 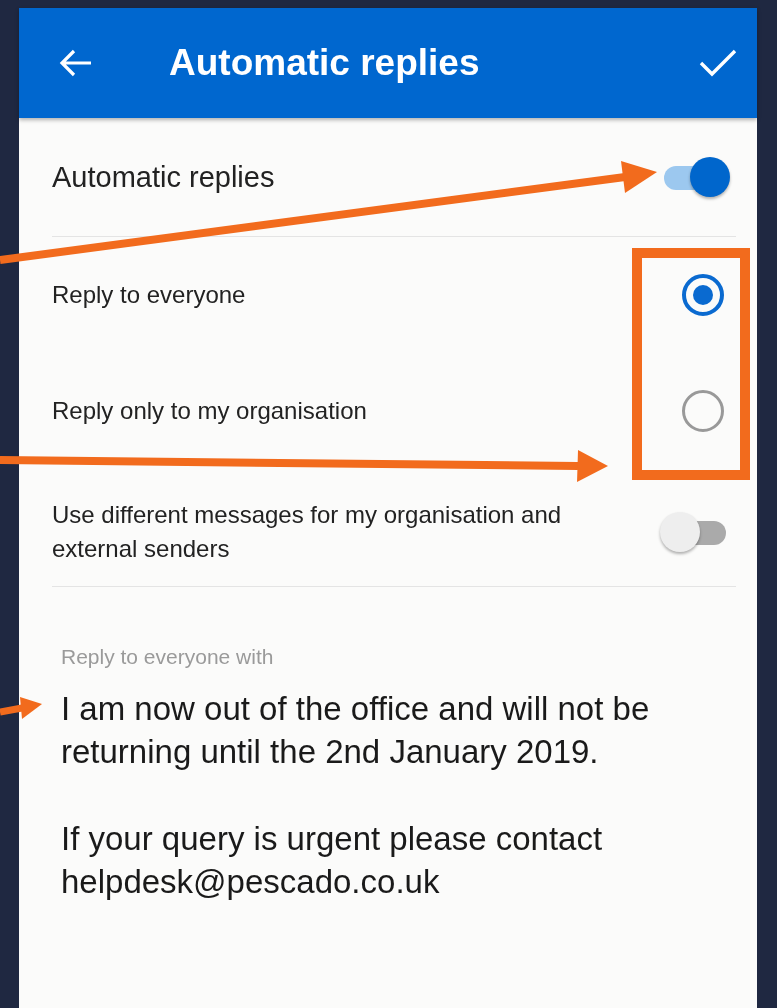 What do you see at coordinates (718, 63) in the screenshot?
I see `confirm-icon` at bounding box center [718, 63].